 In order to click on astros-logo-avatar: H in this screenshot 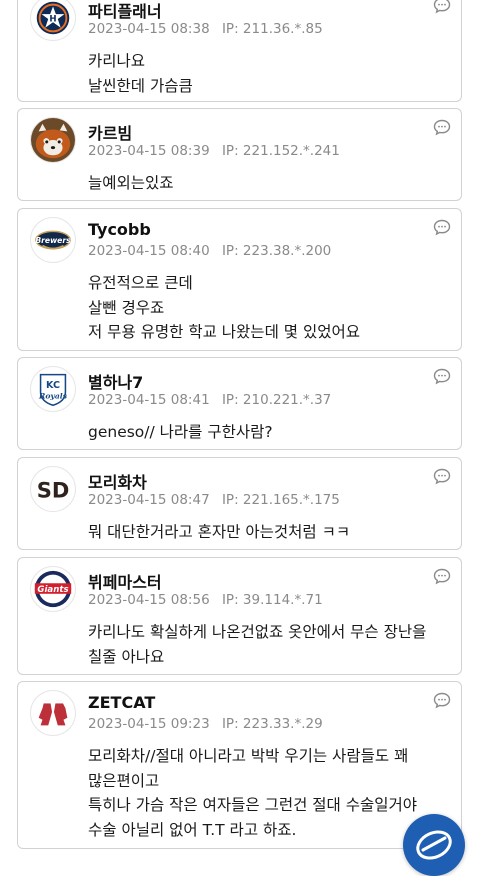, I will do `click(53, 20)`.